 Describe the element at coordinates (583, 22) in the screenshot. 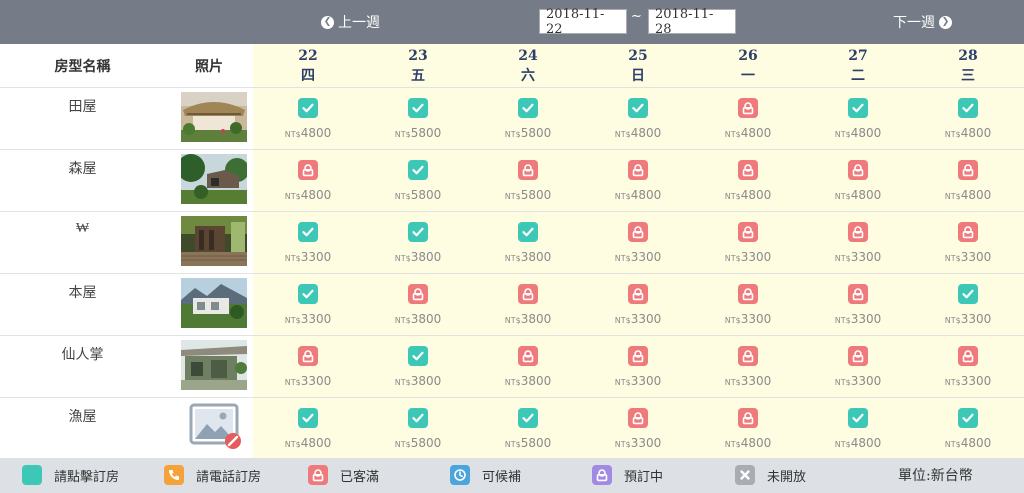

I see `start-date-input: 2018-11-22` at that location.